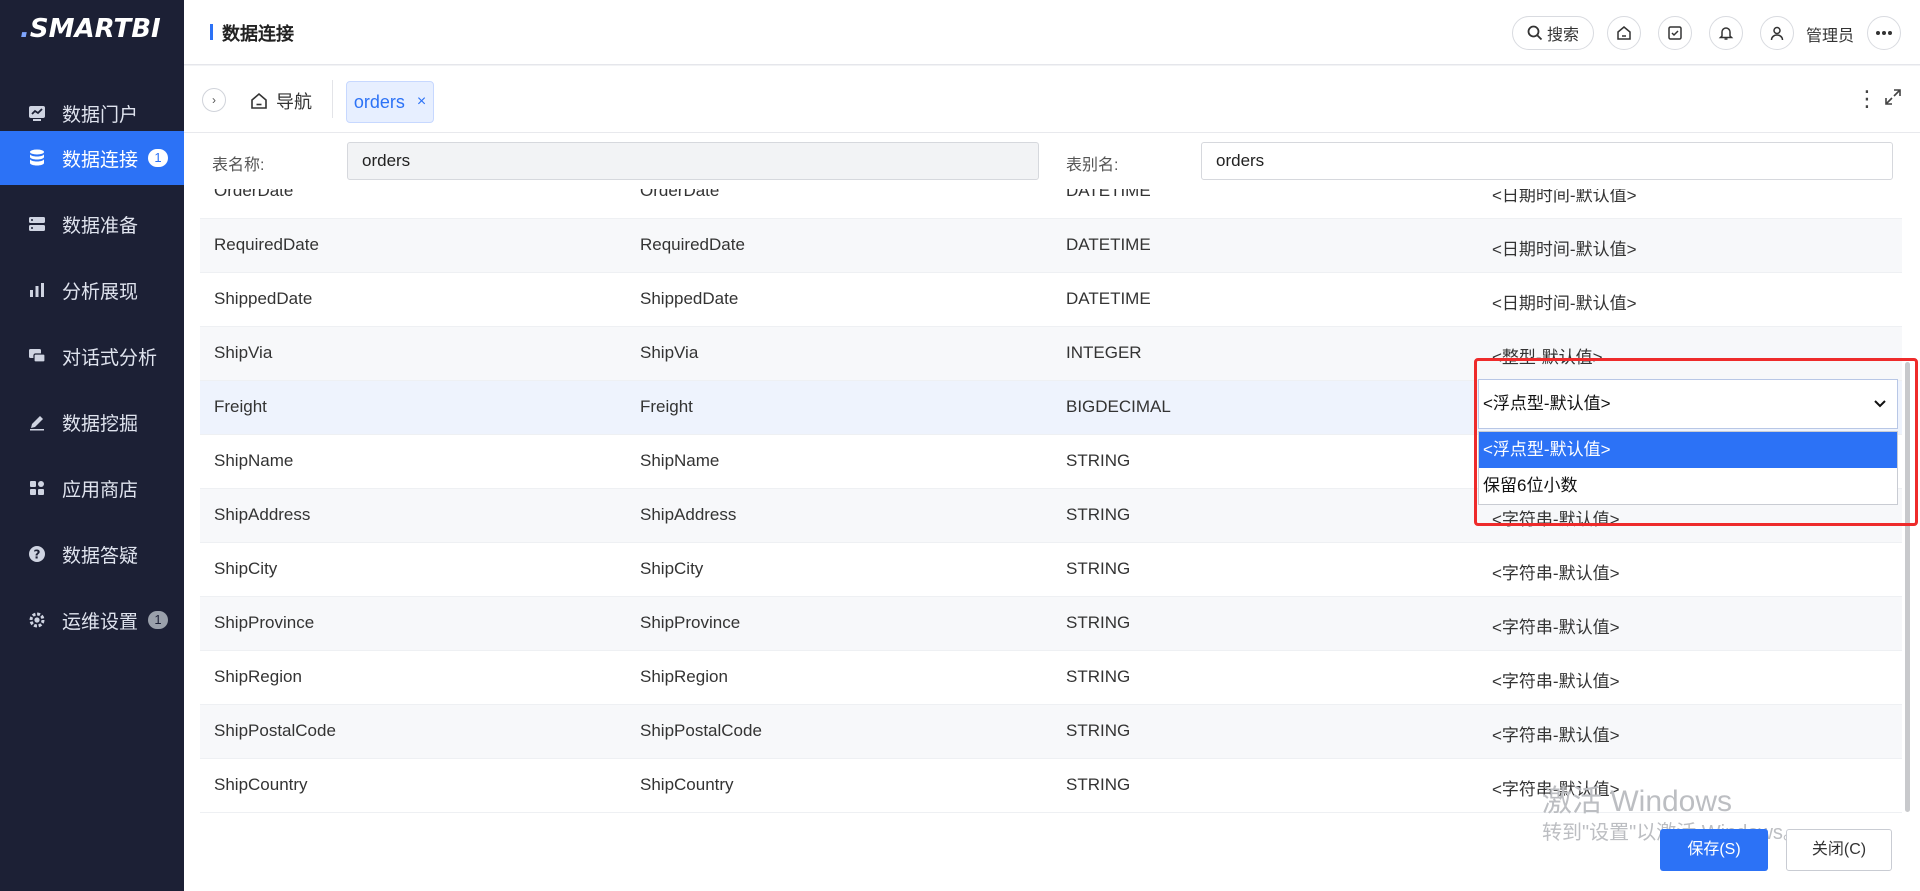 Image resolution: width=1920 pixels, height=891 pixels. Describe the element at coordinates (1624, 33) in the screenshot. I see `home-button` at that location.